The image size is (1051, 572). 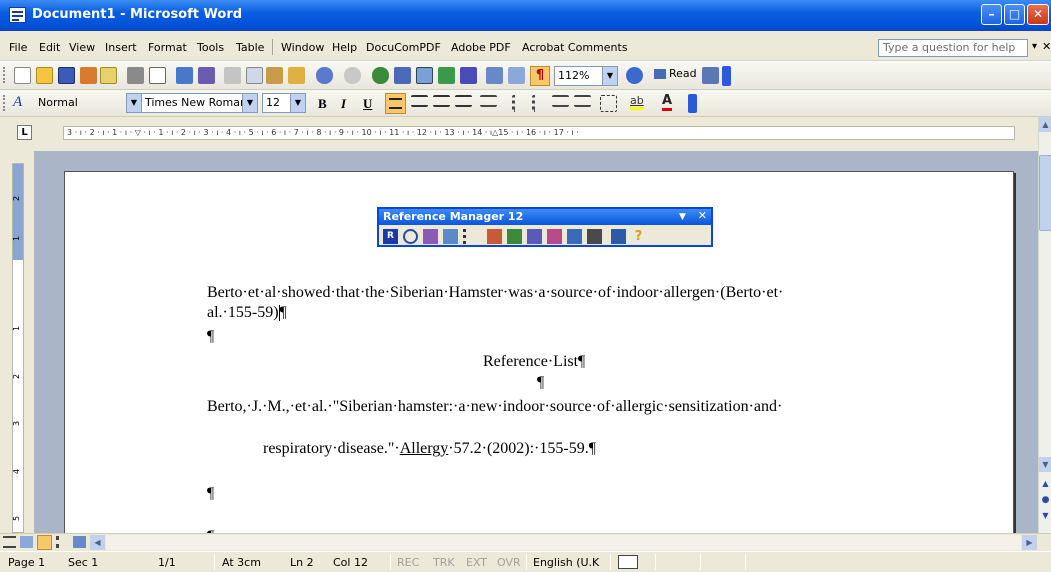 What do you see at coordinates (82, 47) in the screenshot?
I see `menu-view: View` at bounding box center [82, 47].